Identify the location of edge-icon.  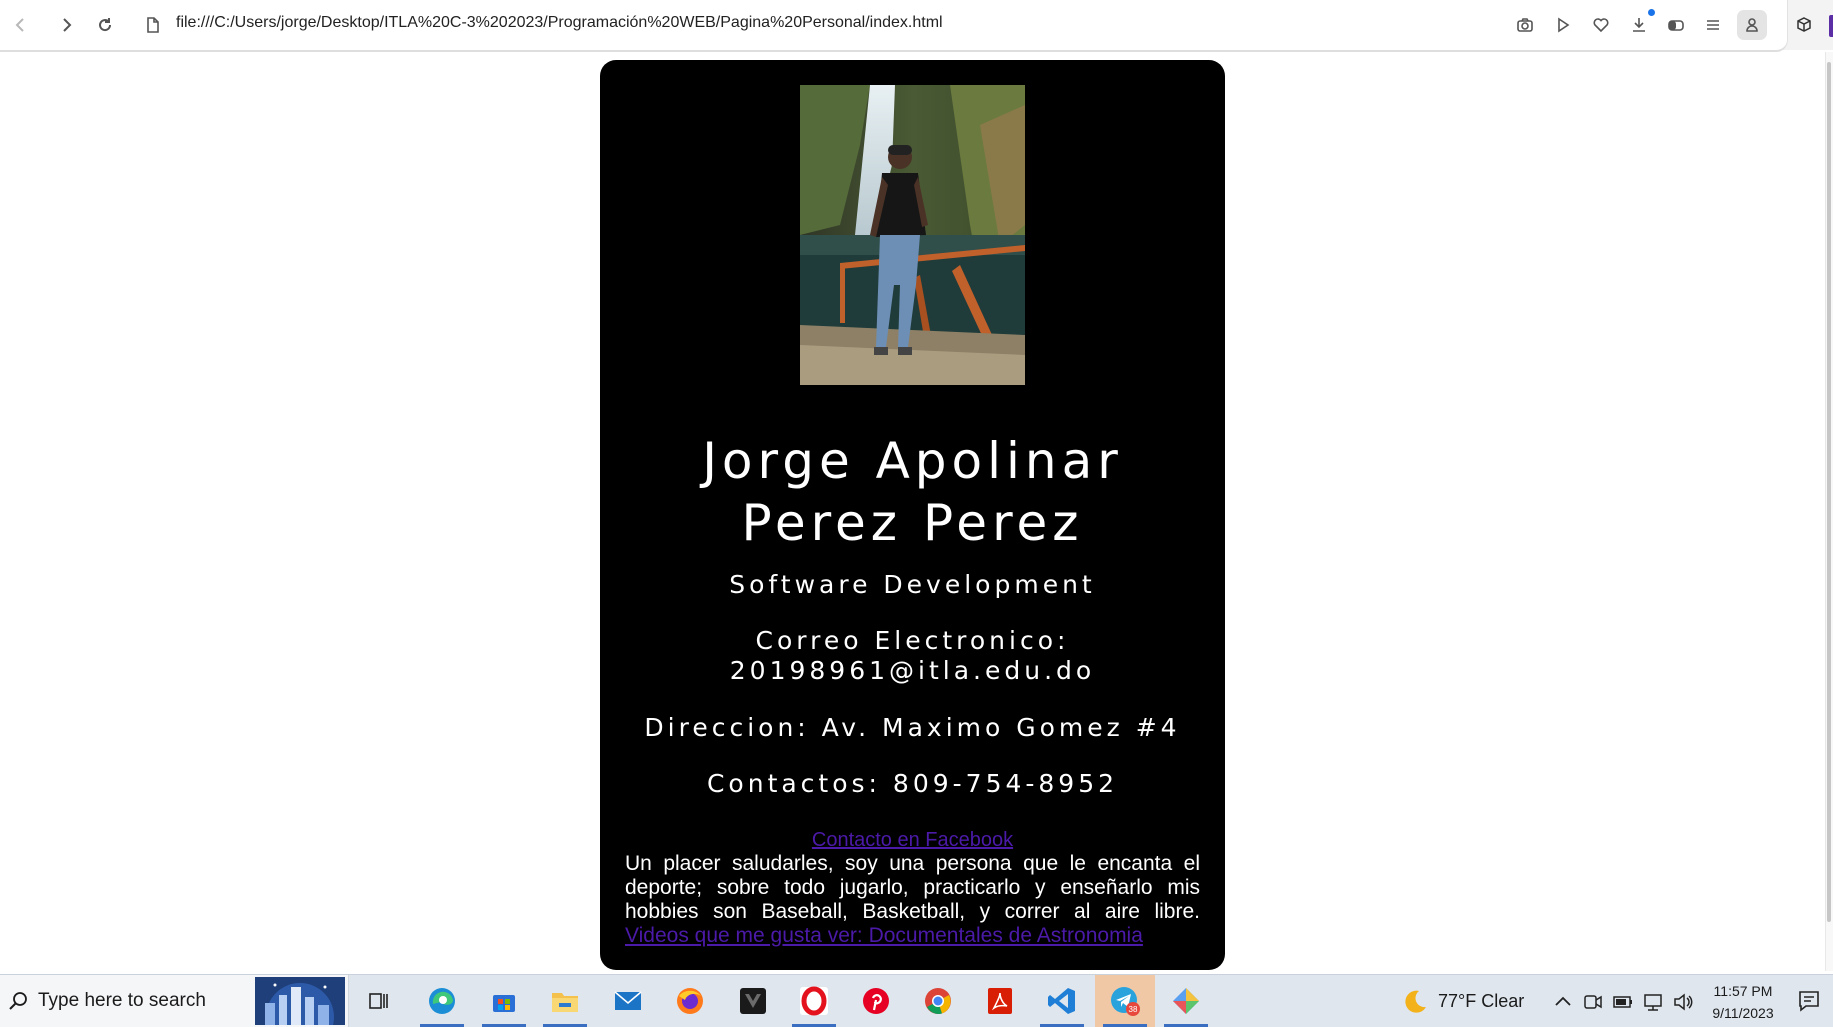
(442, 1001).